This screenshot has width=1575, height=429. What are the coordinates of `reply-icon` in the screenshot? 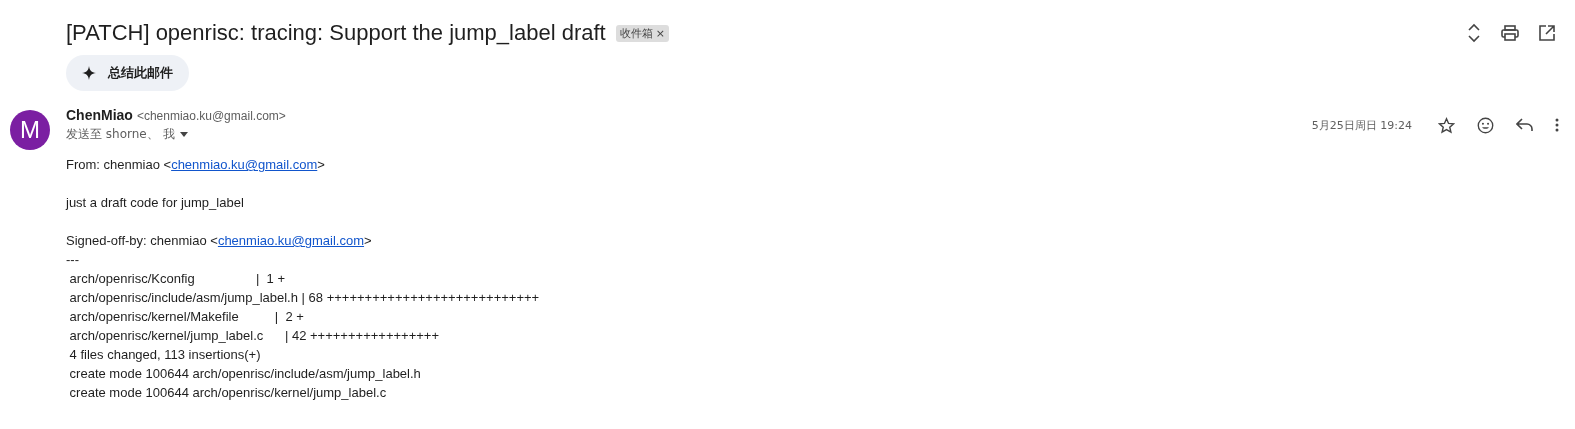 It's located at (1524, 125).